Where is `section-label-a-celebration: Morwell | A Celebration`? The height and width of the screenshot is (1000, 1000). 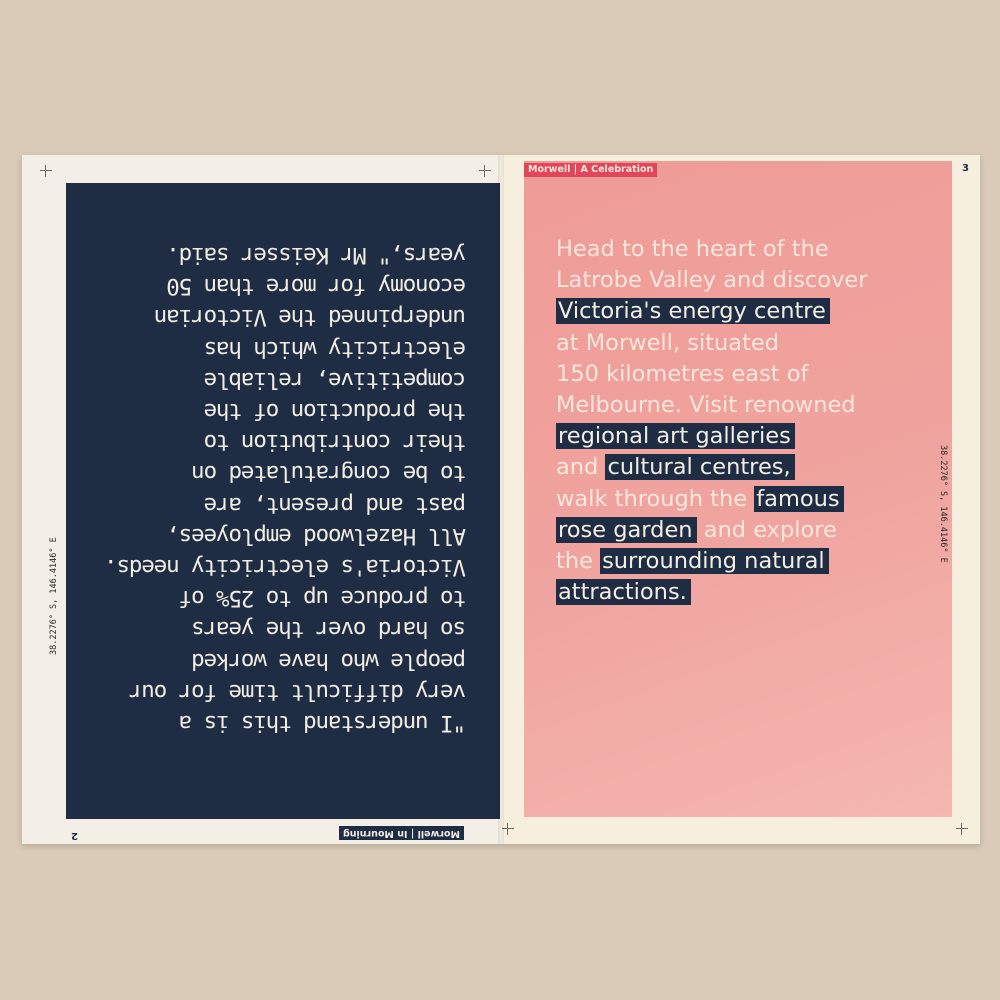 section-label-a-celebration: Morwell | A Celebration is located at coordinates (591, 170).